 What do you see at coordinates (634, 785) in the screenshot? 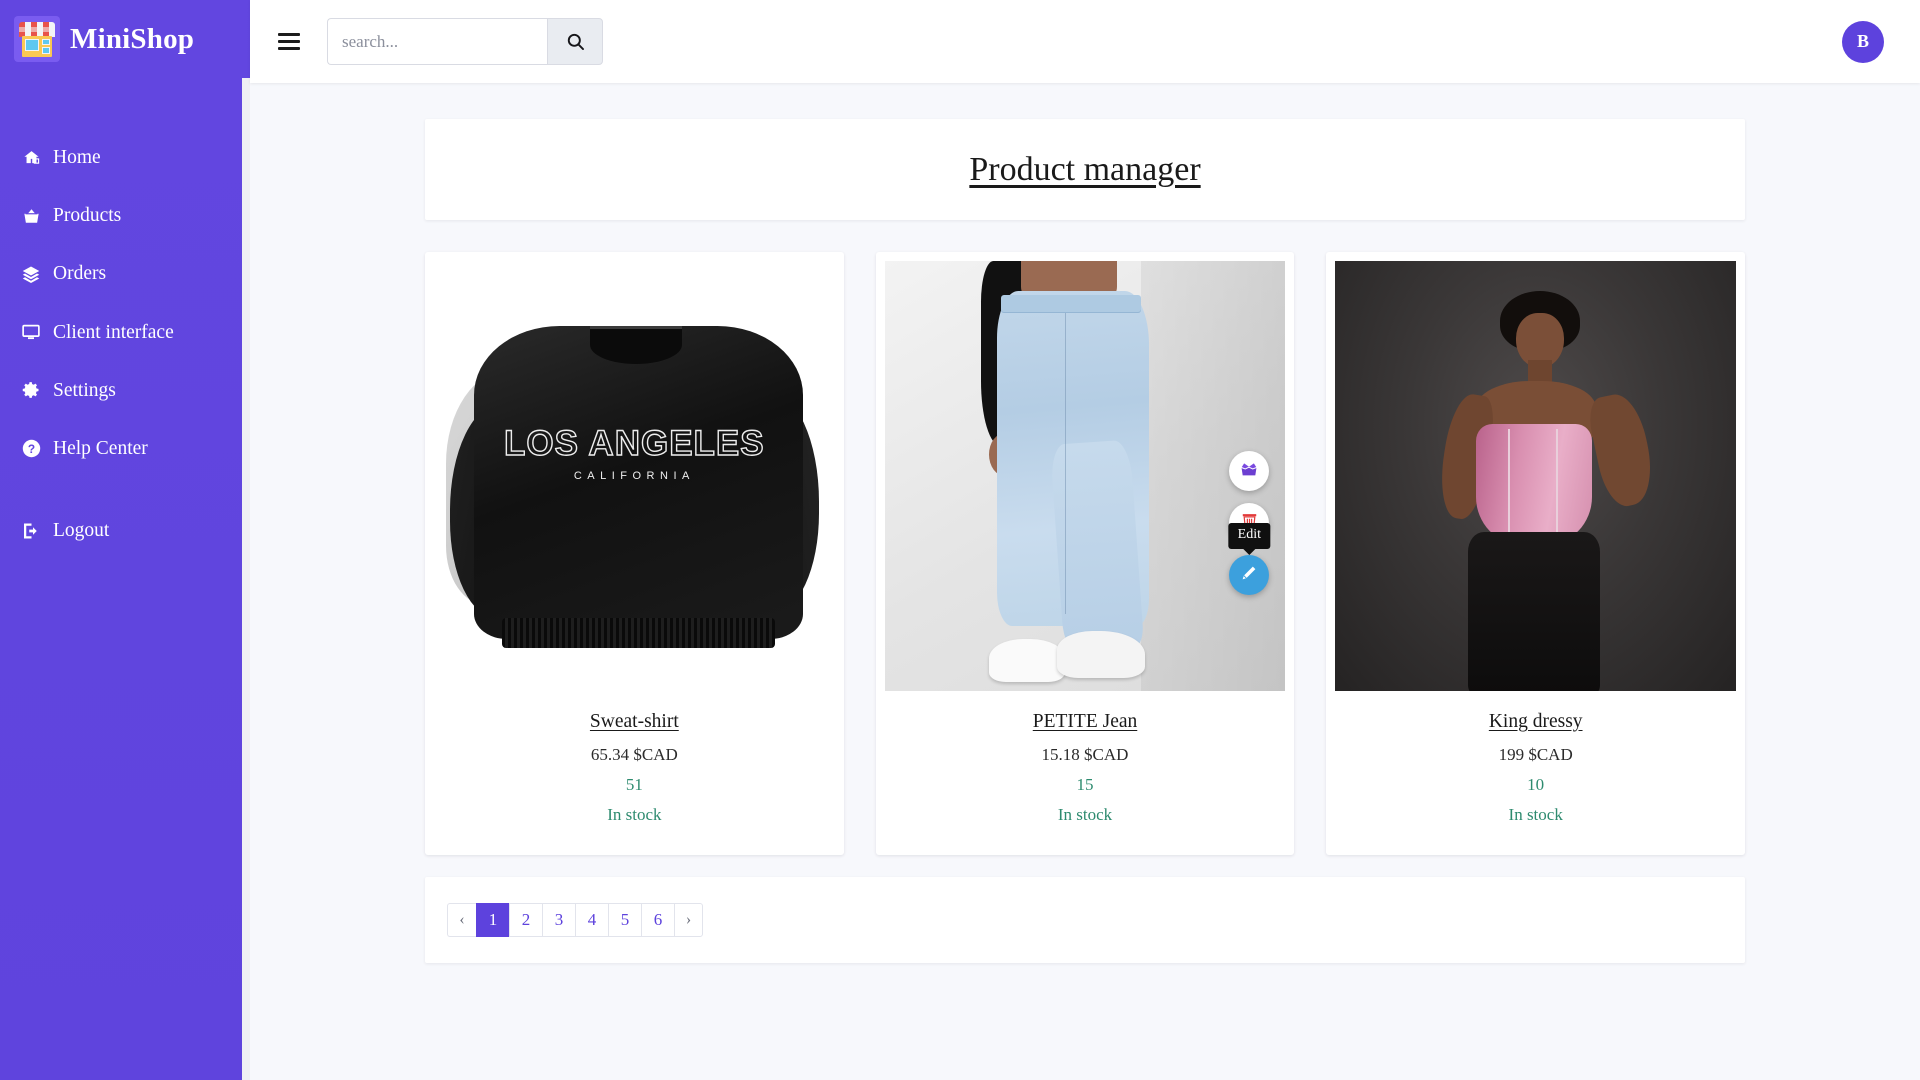
I see `product-quantity: 51` at bounding box center [634, 785].